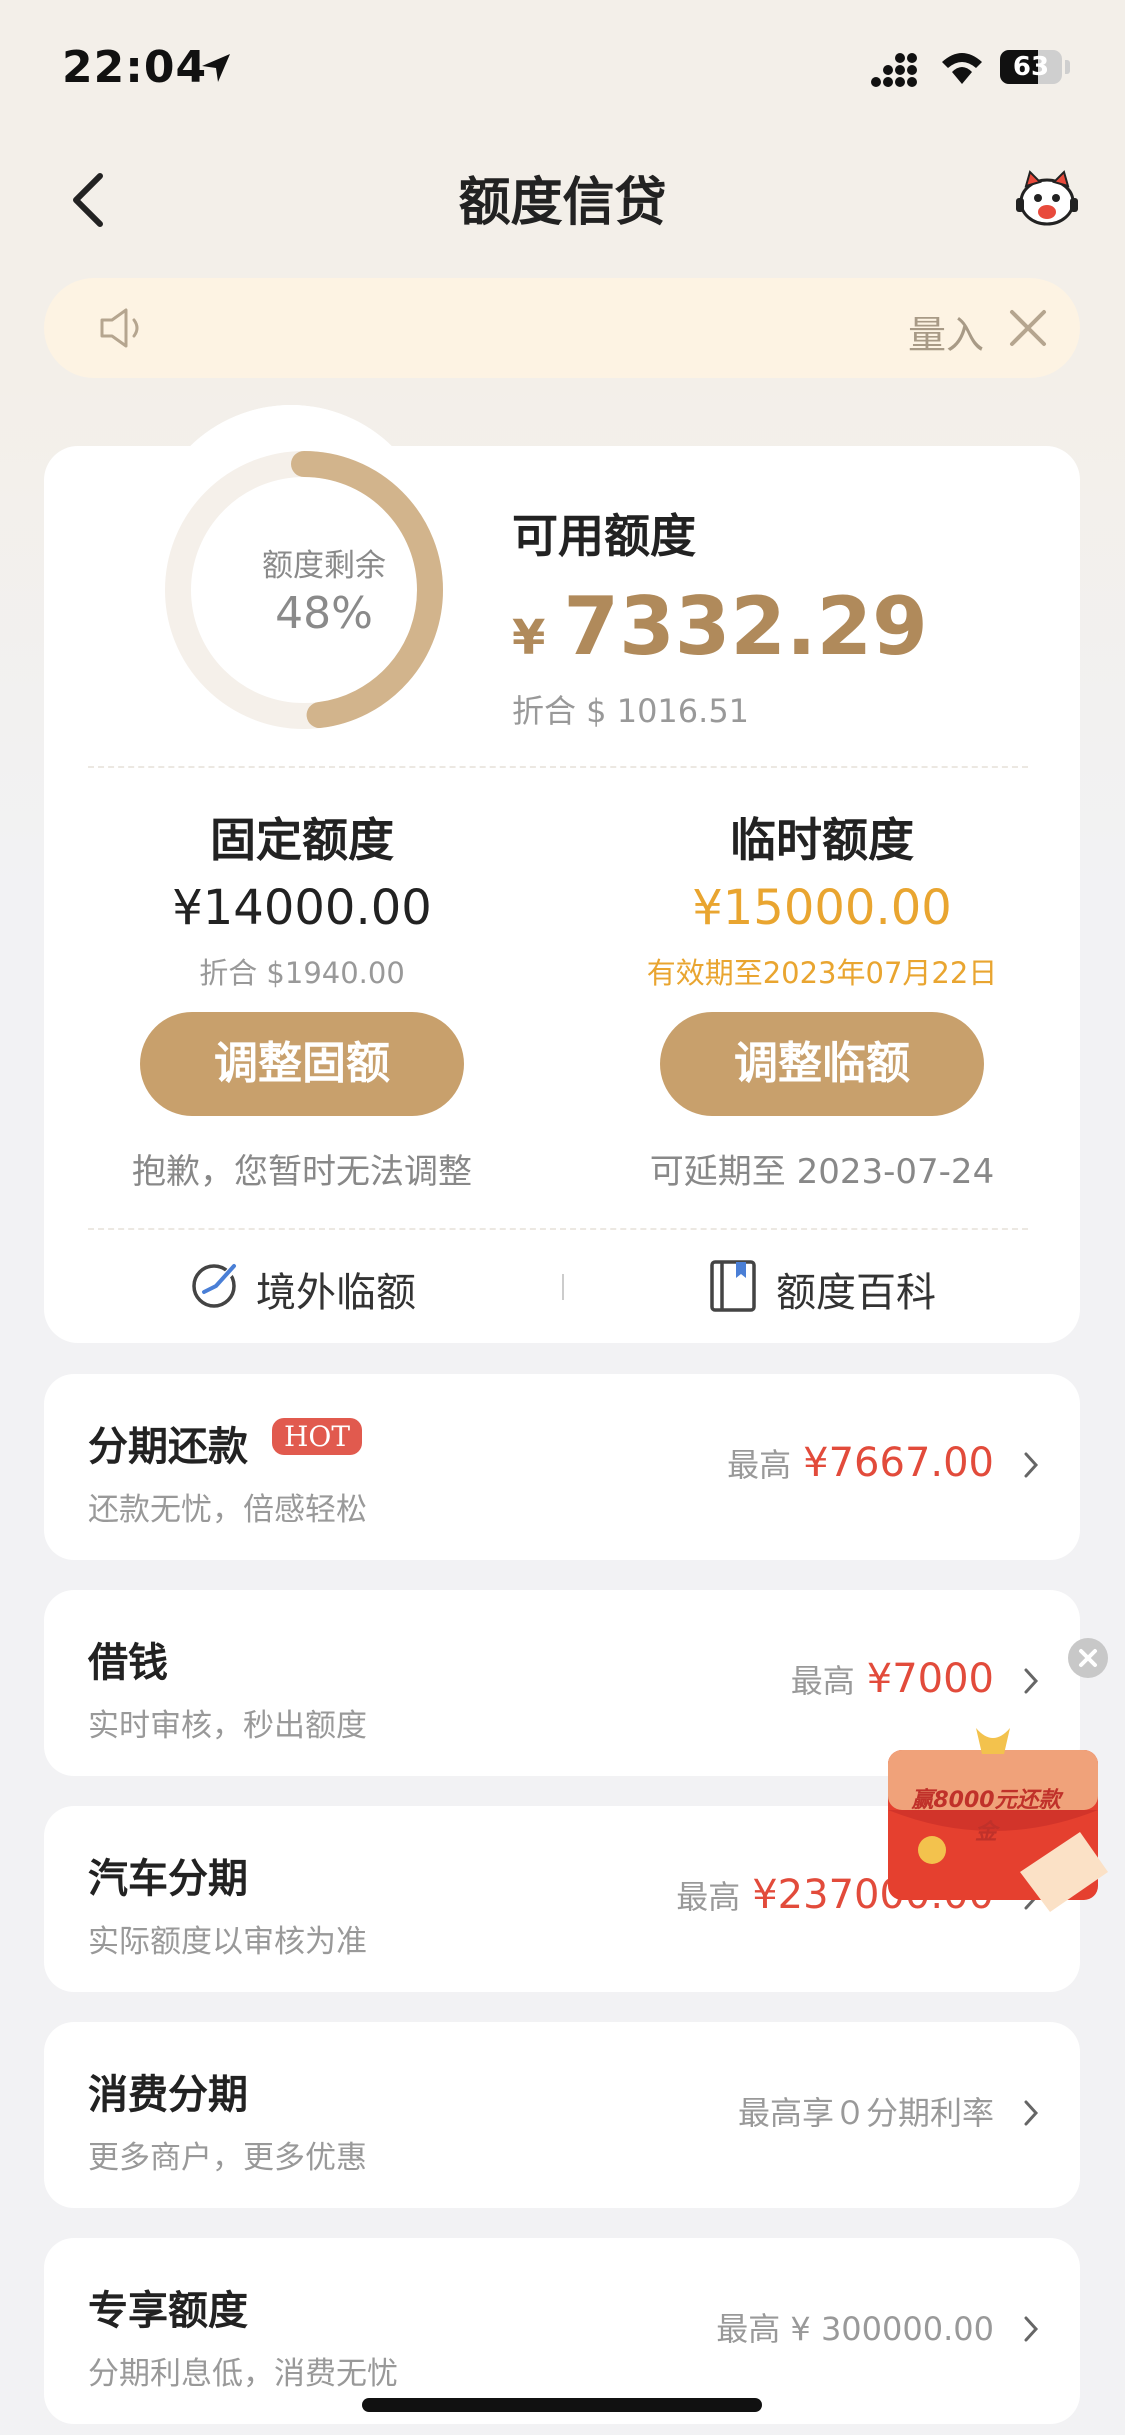  What do you see at coordinates (336, 1289) in the screenshot?
I see `overseas-temp-quota-link: 境外临额` at bounding box center [336, 1289].